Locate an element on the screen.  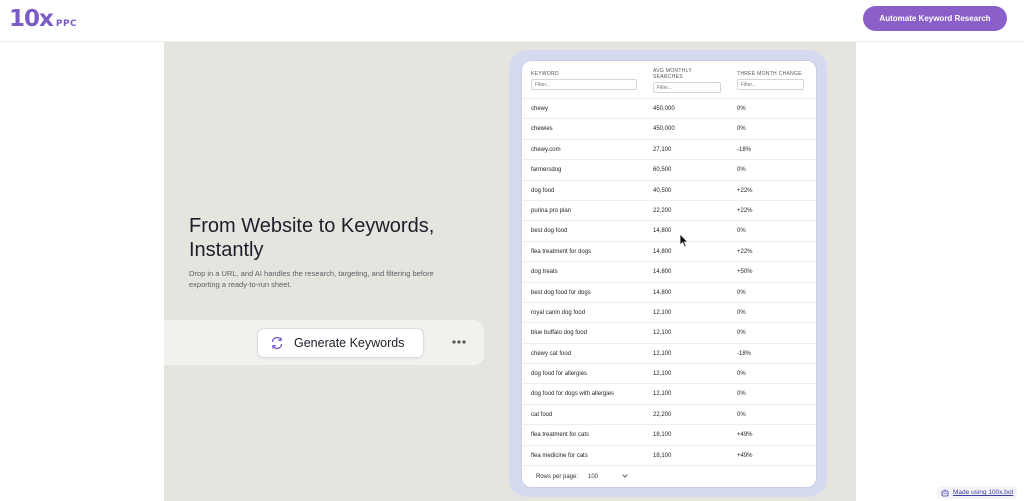
keyword-cell: royal canin dog food is located at coordinates (558, 312).